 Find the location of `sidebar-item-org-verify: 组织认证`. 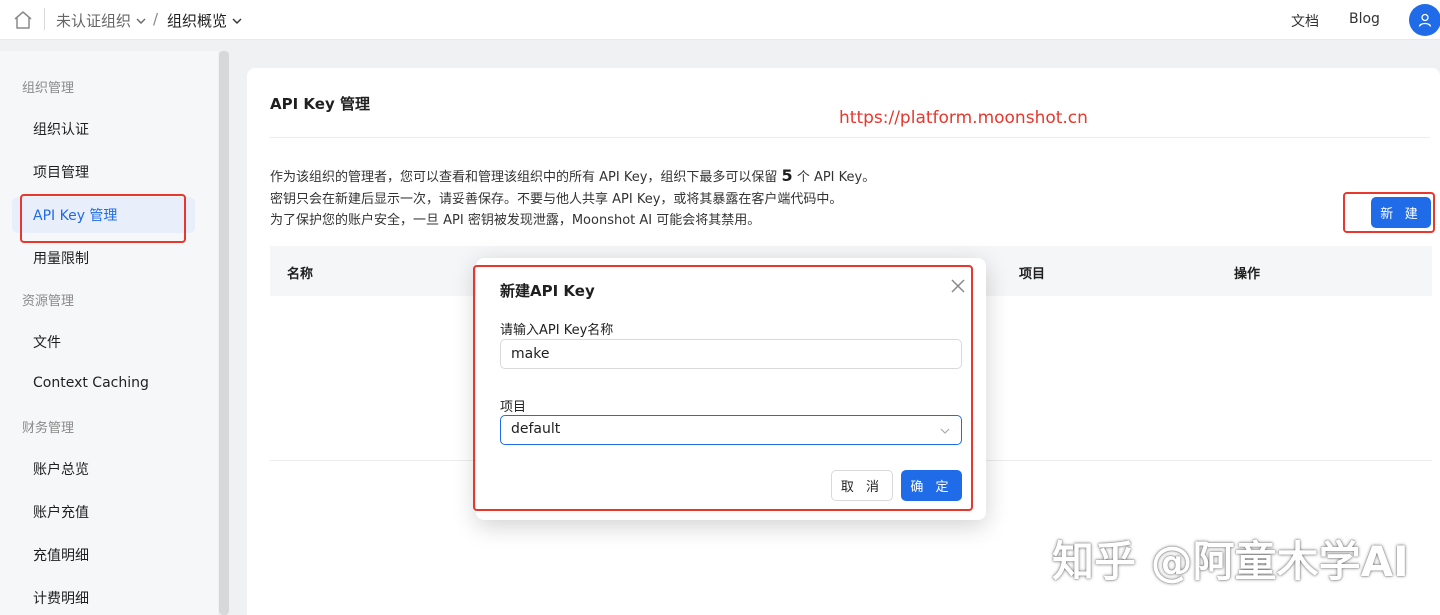

sidebar-item-org-verify: 组织认证 is located at coordinates (61, 129).